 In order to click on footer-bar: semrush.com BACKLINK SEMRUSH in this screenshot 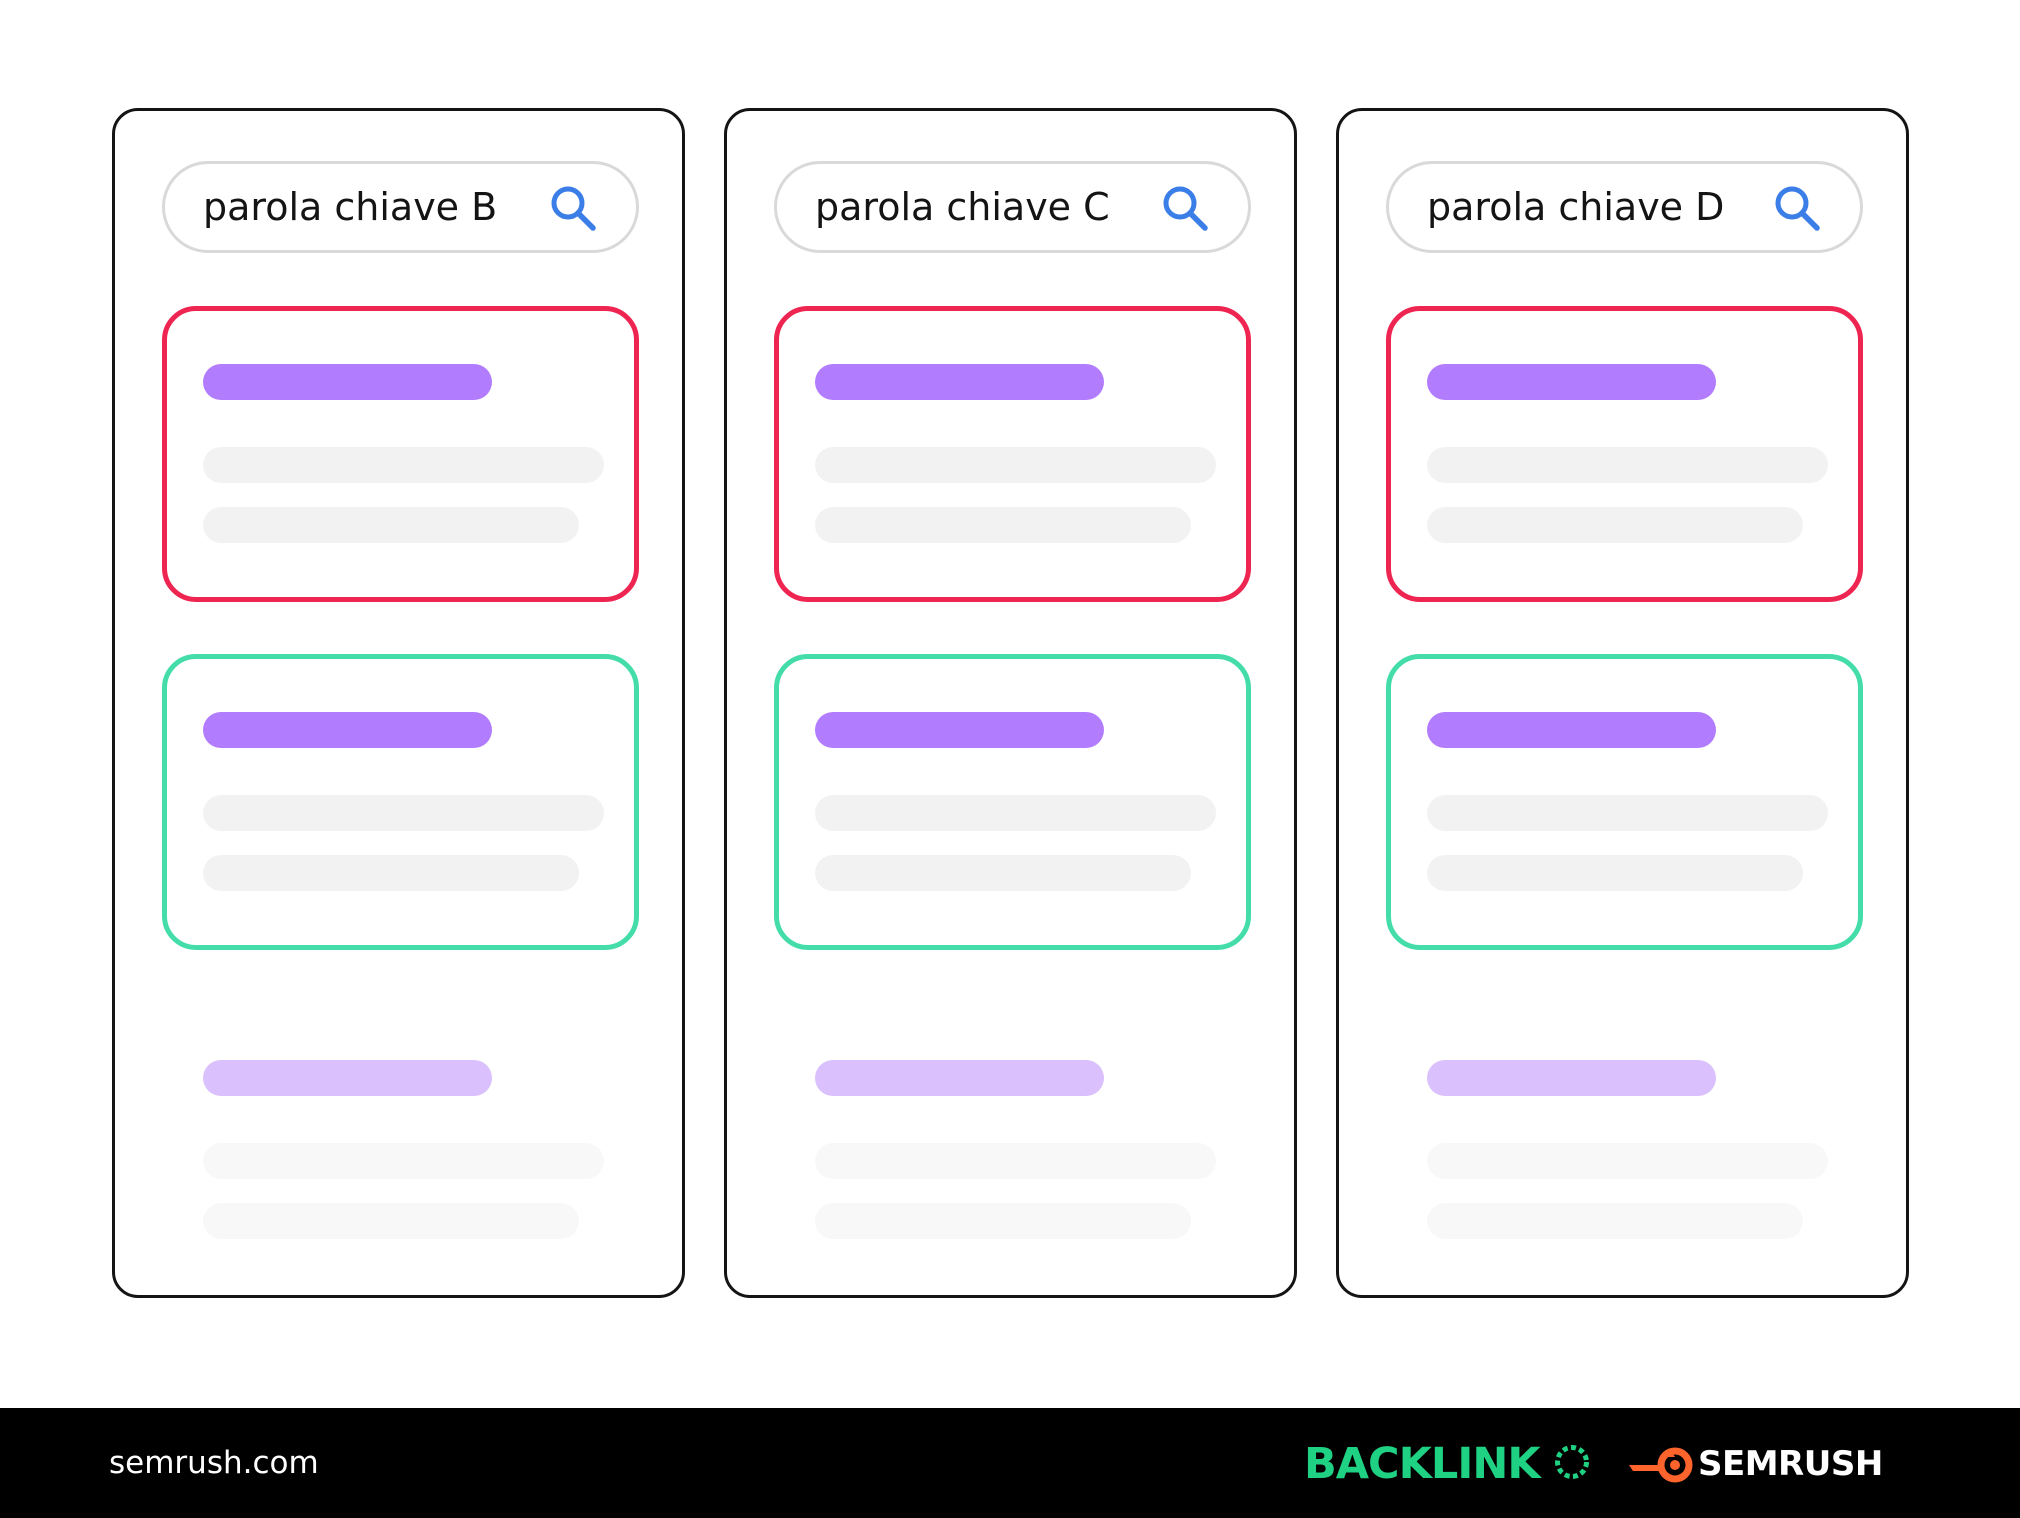, I will do `click(1010, 1463)`.